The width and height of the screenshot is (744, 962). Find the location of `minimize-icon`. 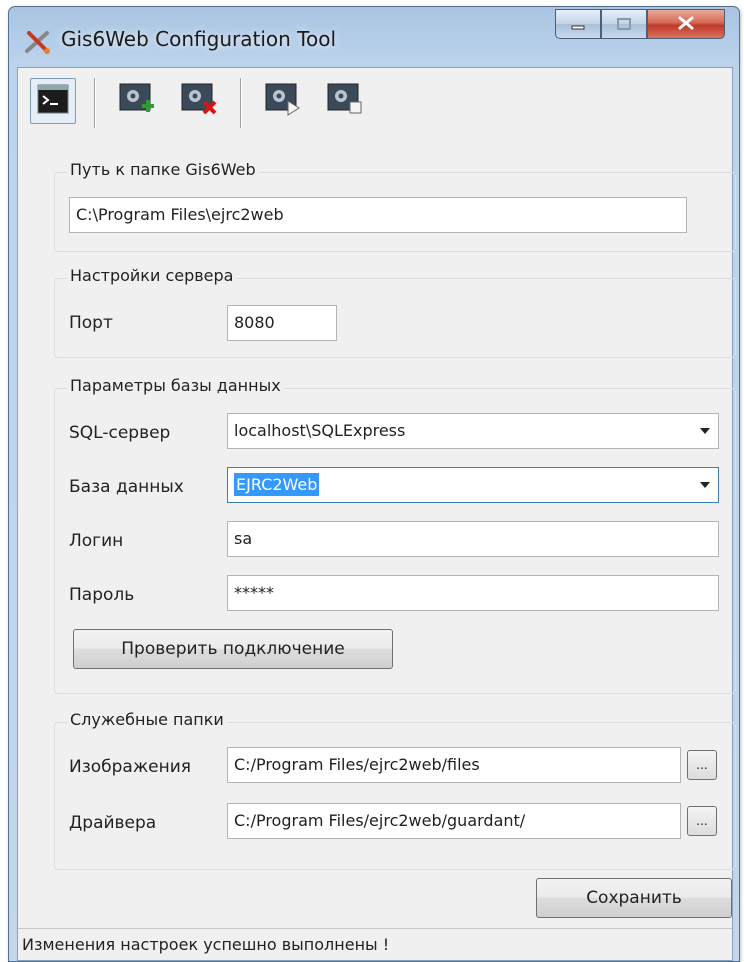

minimize-icon is located at coordinates (578, 24).